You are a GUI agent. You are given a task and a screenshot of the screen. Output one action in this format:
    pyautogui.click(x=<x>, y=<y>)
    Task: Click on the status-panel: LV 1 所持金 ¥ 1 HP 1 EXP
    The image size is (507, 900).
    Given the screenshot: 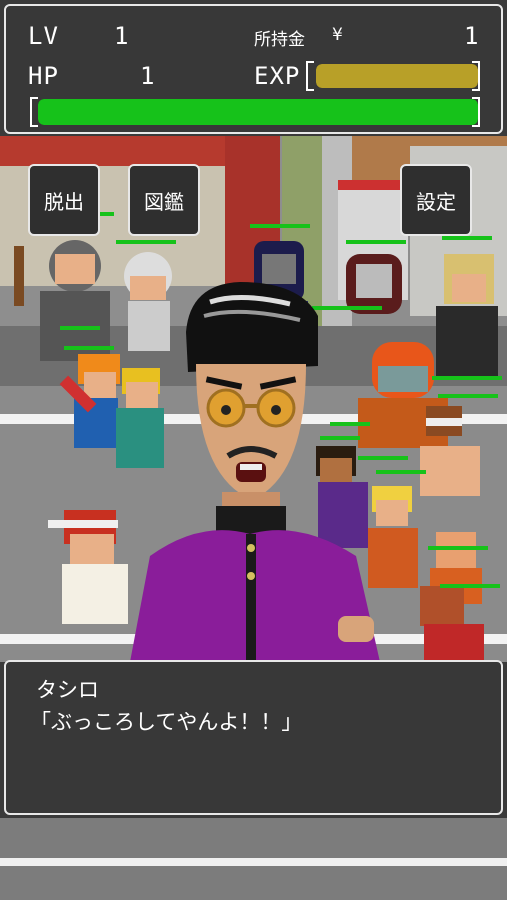 What is the action you would take?
    pyautogui.click(x=253, y=69)
    